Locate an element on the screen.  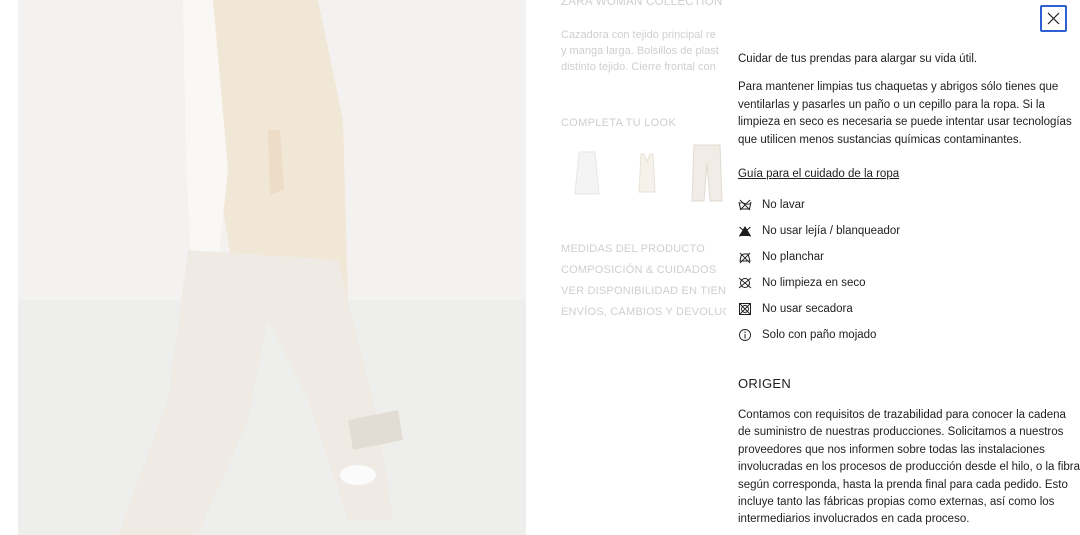
trousers-thumbnail is located at coordinates (703, 173).